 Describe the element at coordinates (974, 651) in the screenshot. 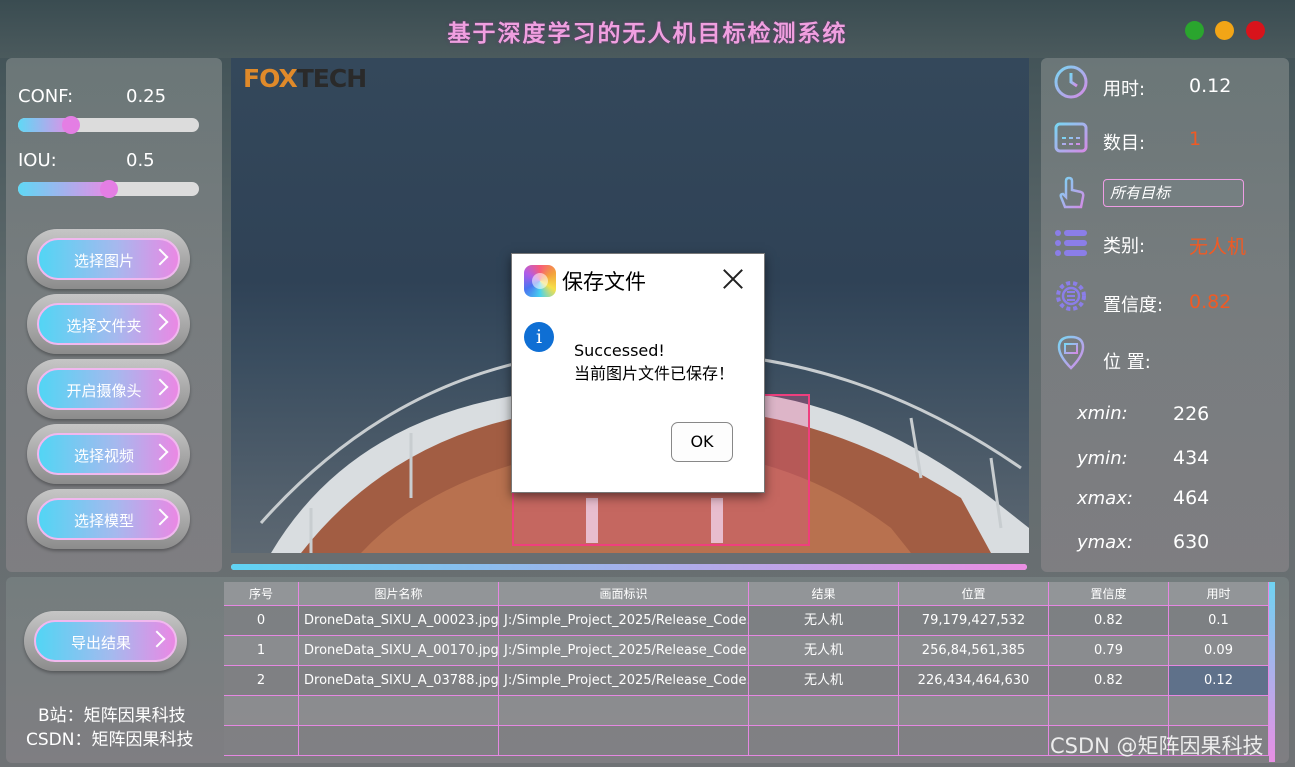

I see `table-cell: 256,84,561,385` at that location.